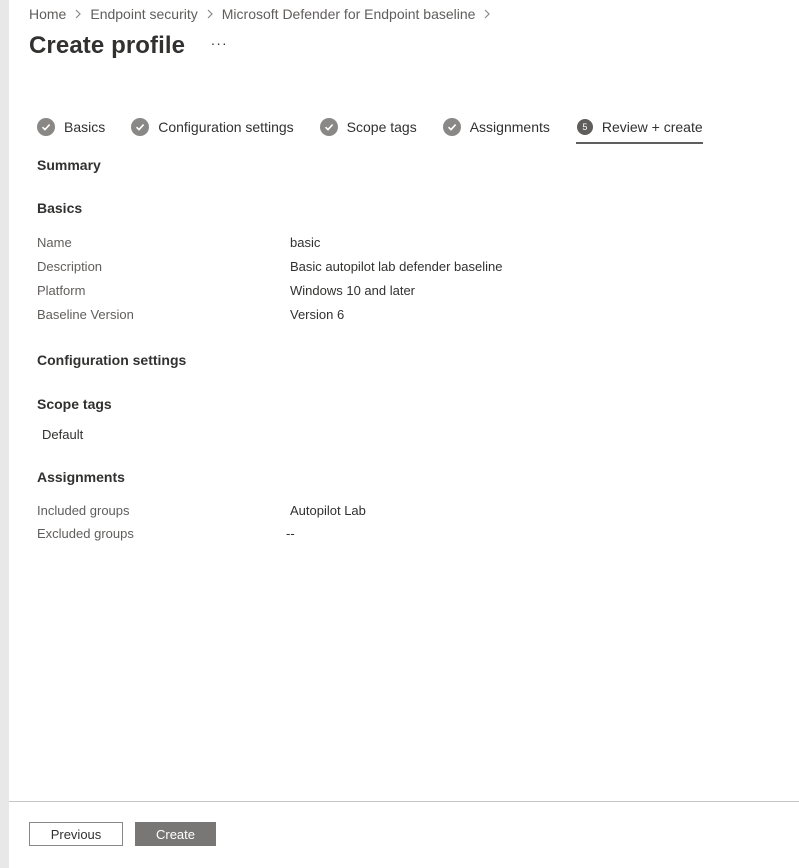  Describe the element at coordinates (85, 314) in the screenshot. I see `row-key: Baseline Version` at that location.